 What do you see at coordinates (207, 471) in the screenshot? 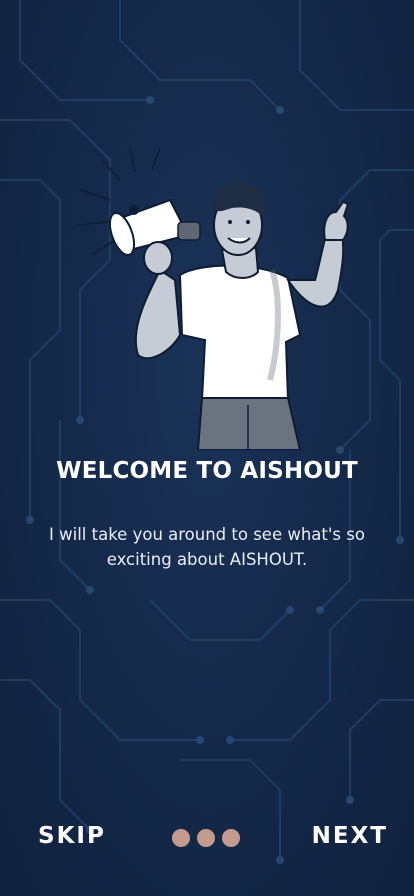
I see `welcome-title: WELCOME TO AISHOUT` at bounding box center [207, 471].